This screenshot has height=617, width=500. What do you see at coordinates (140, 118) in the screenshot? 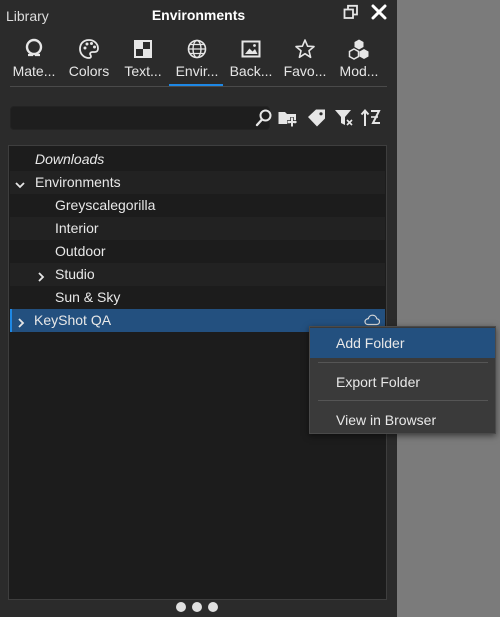
I see `search-input` at bounding box center [140, 118].